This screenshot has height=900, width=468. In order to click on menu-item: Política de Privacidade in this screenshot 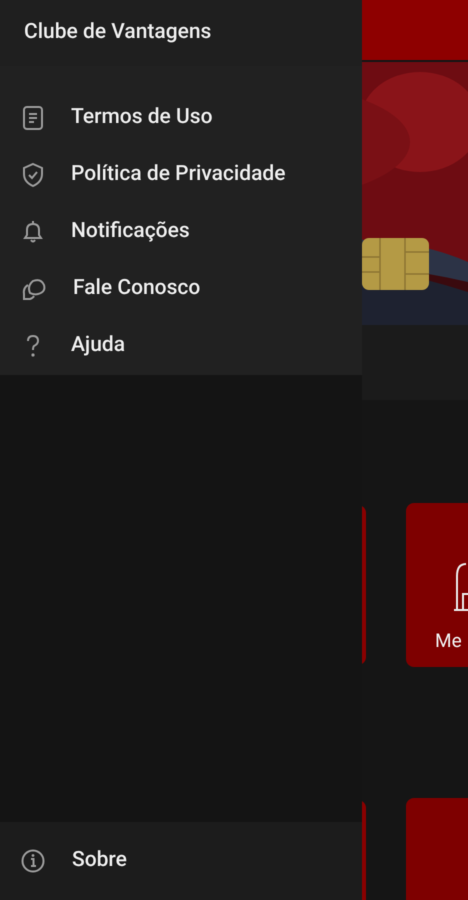, I will do `click(181, 174)`.